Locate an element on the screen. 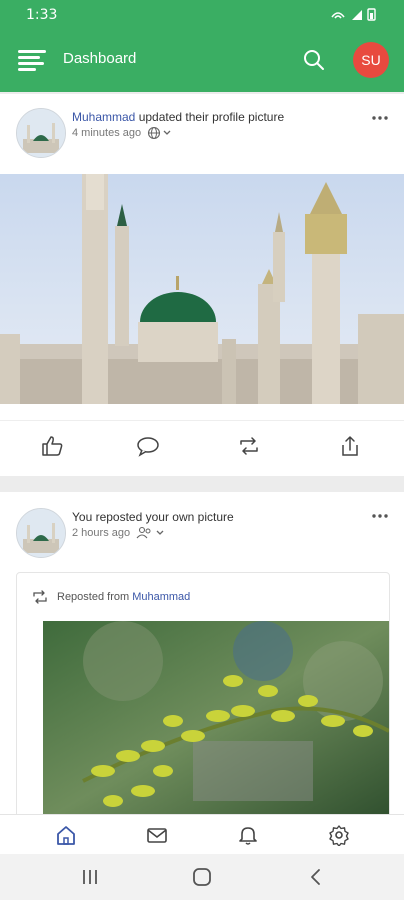  like-icon is located at coordinates (53, 446).